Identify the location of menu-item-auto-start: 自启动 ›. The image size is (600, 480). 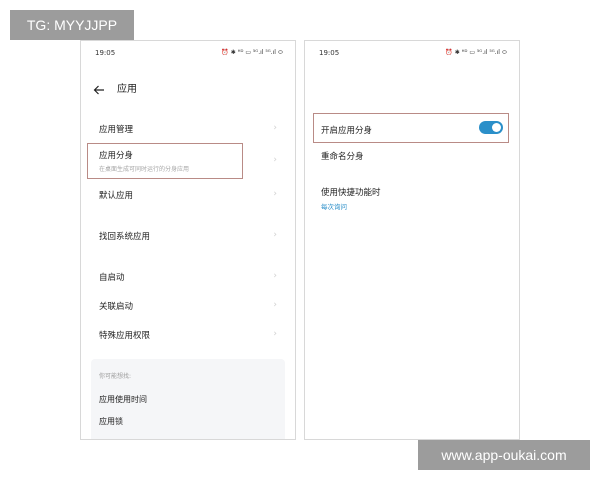
(188, 277).